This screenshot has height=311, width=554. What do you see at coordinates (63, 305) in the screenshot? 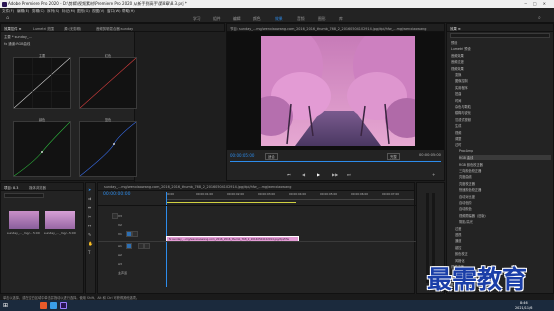
I see `taskbar-premiere-icon` at bounding box center [63, 305].